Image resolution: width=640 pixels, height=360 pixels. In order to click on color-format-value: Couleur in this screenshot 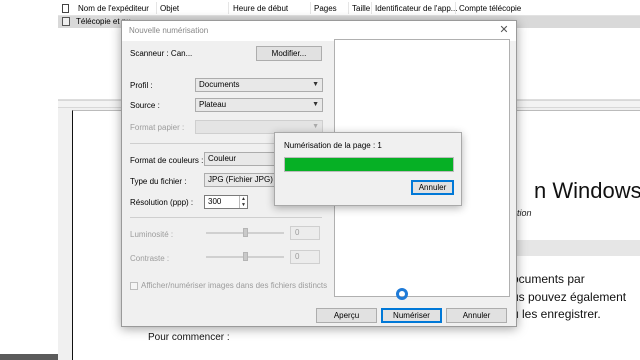, I will do `click(222, 158)`.